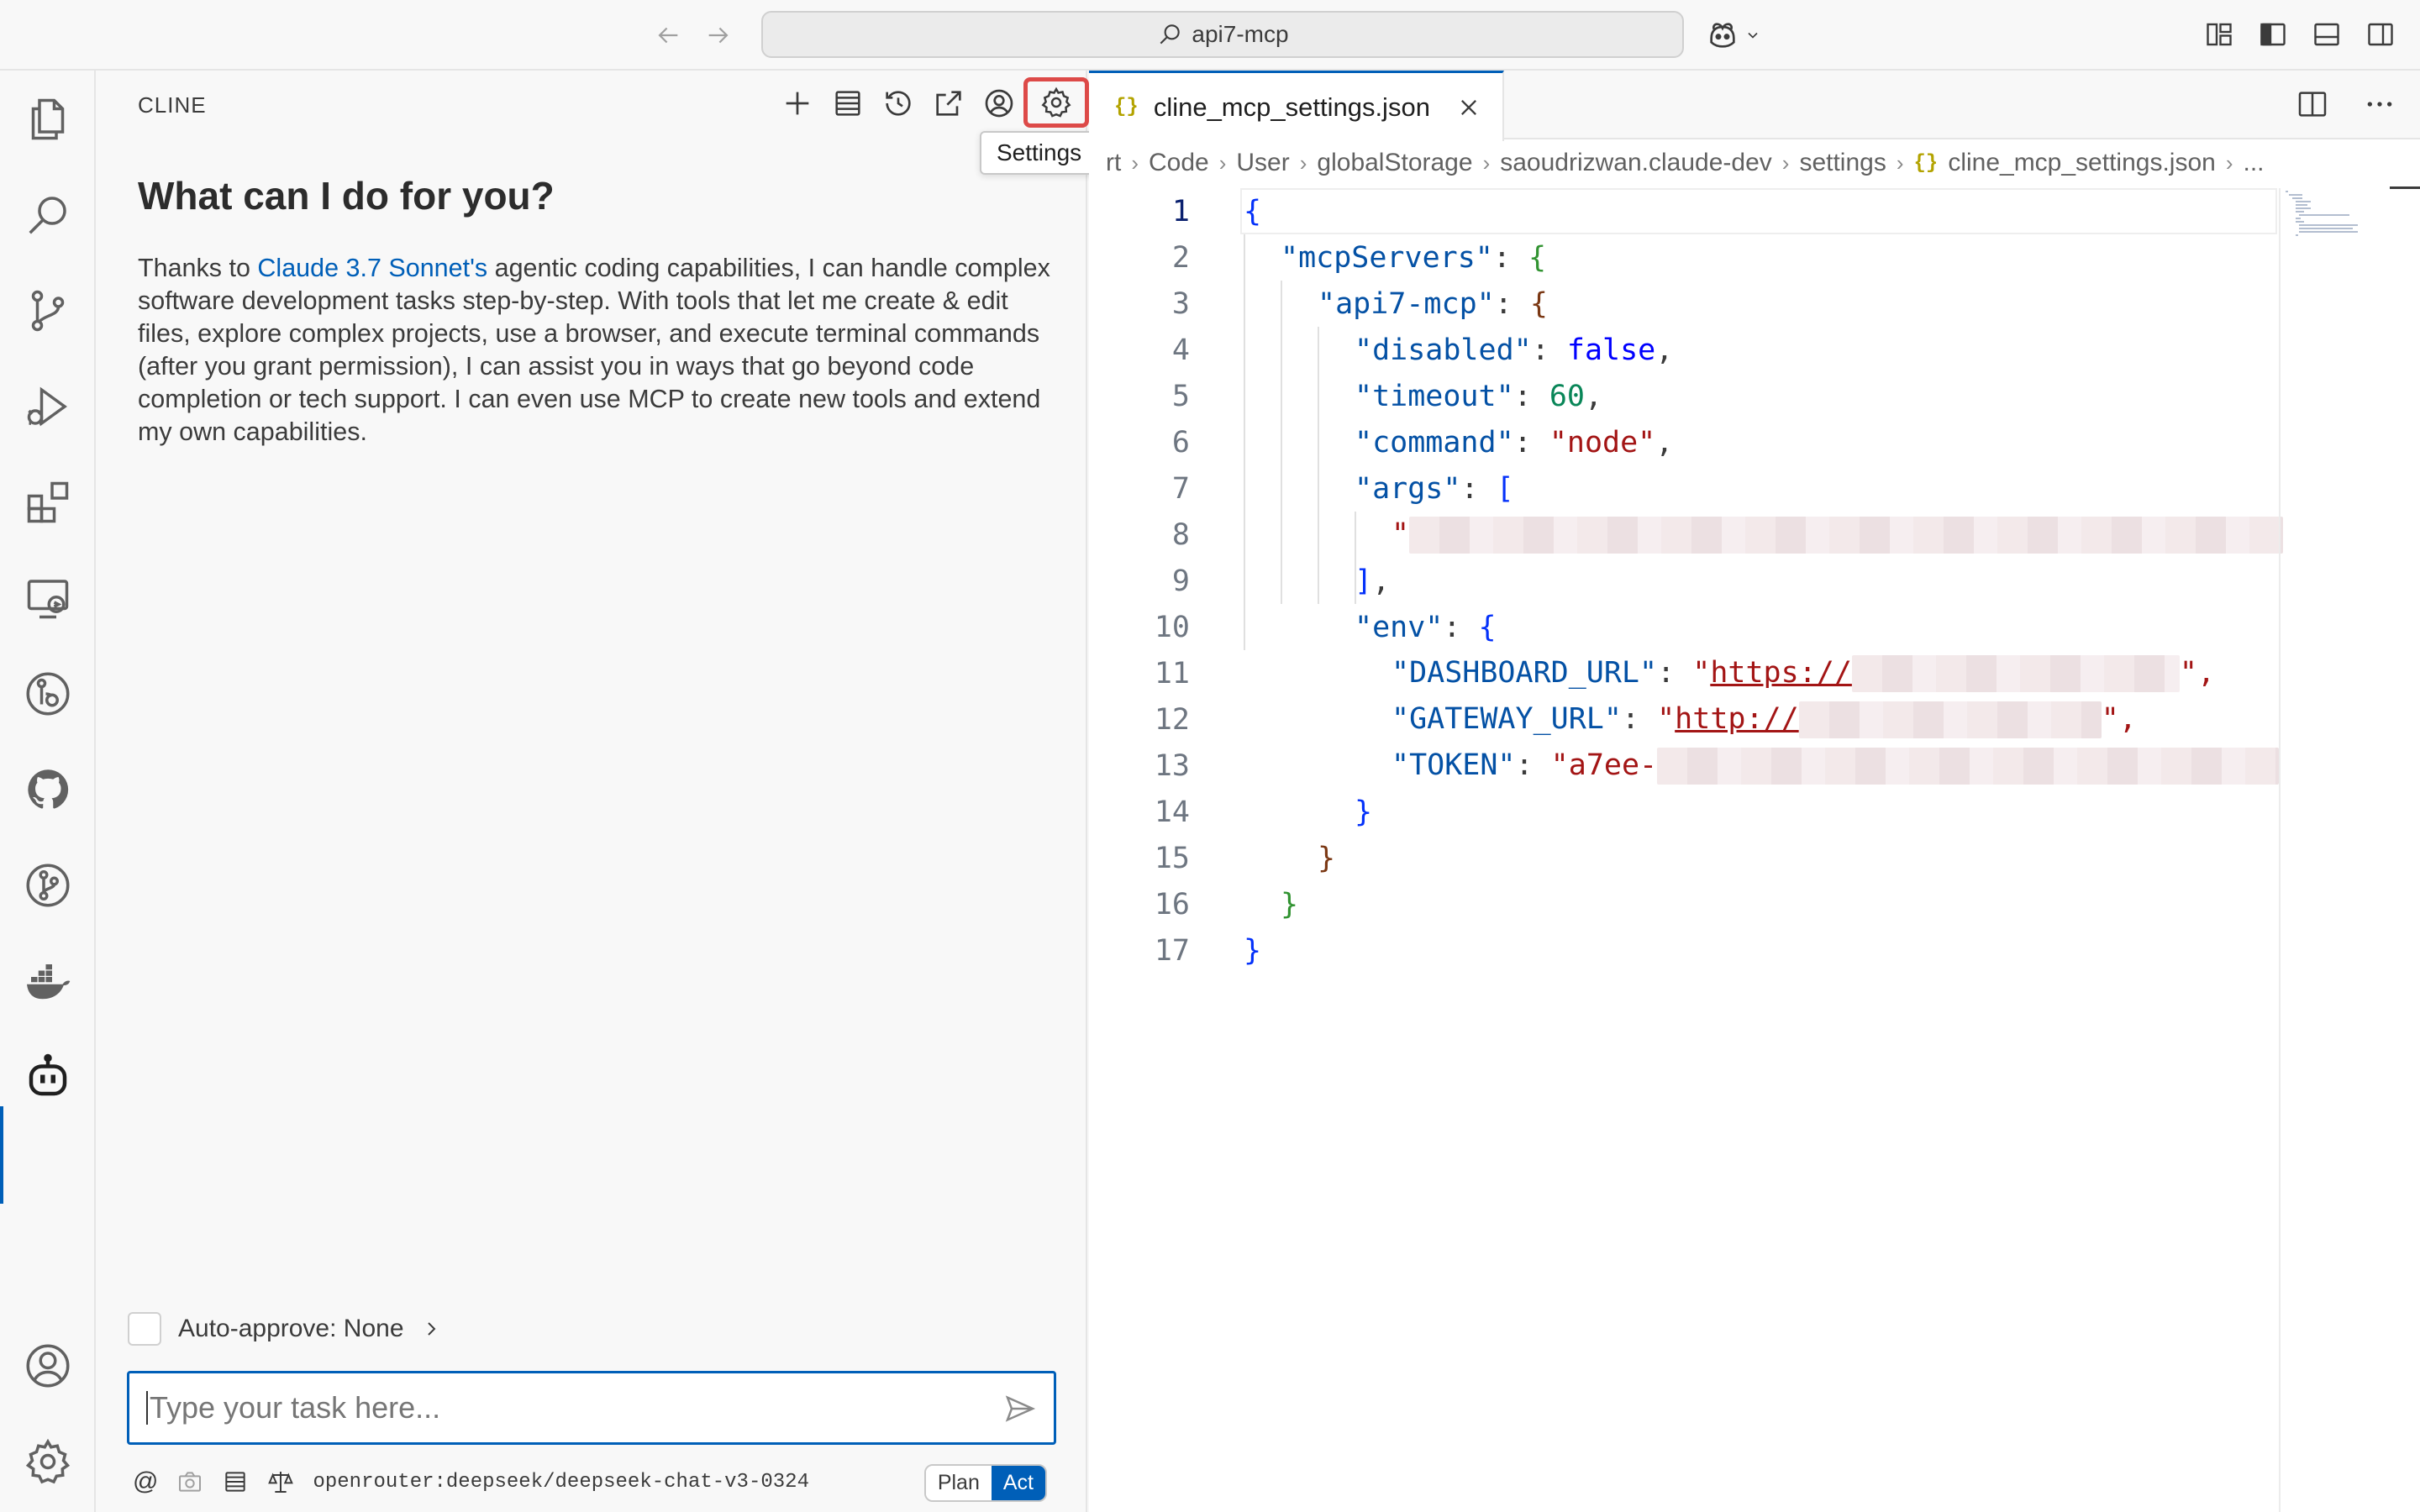  I want to click on mention-button: @, so click(146, 1481).